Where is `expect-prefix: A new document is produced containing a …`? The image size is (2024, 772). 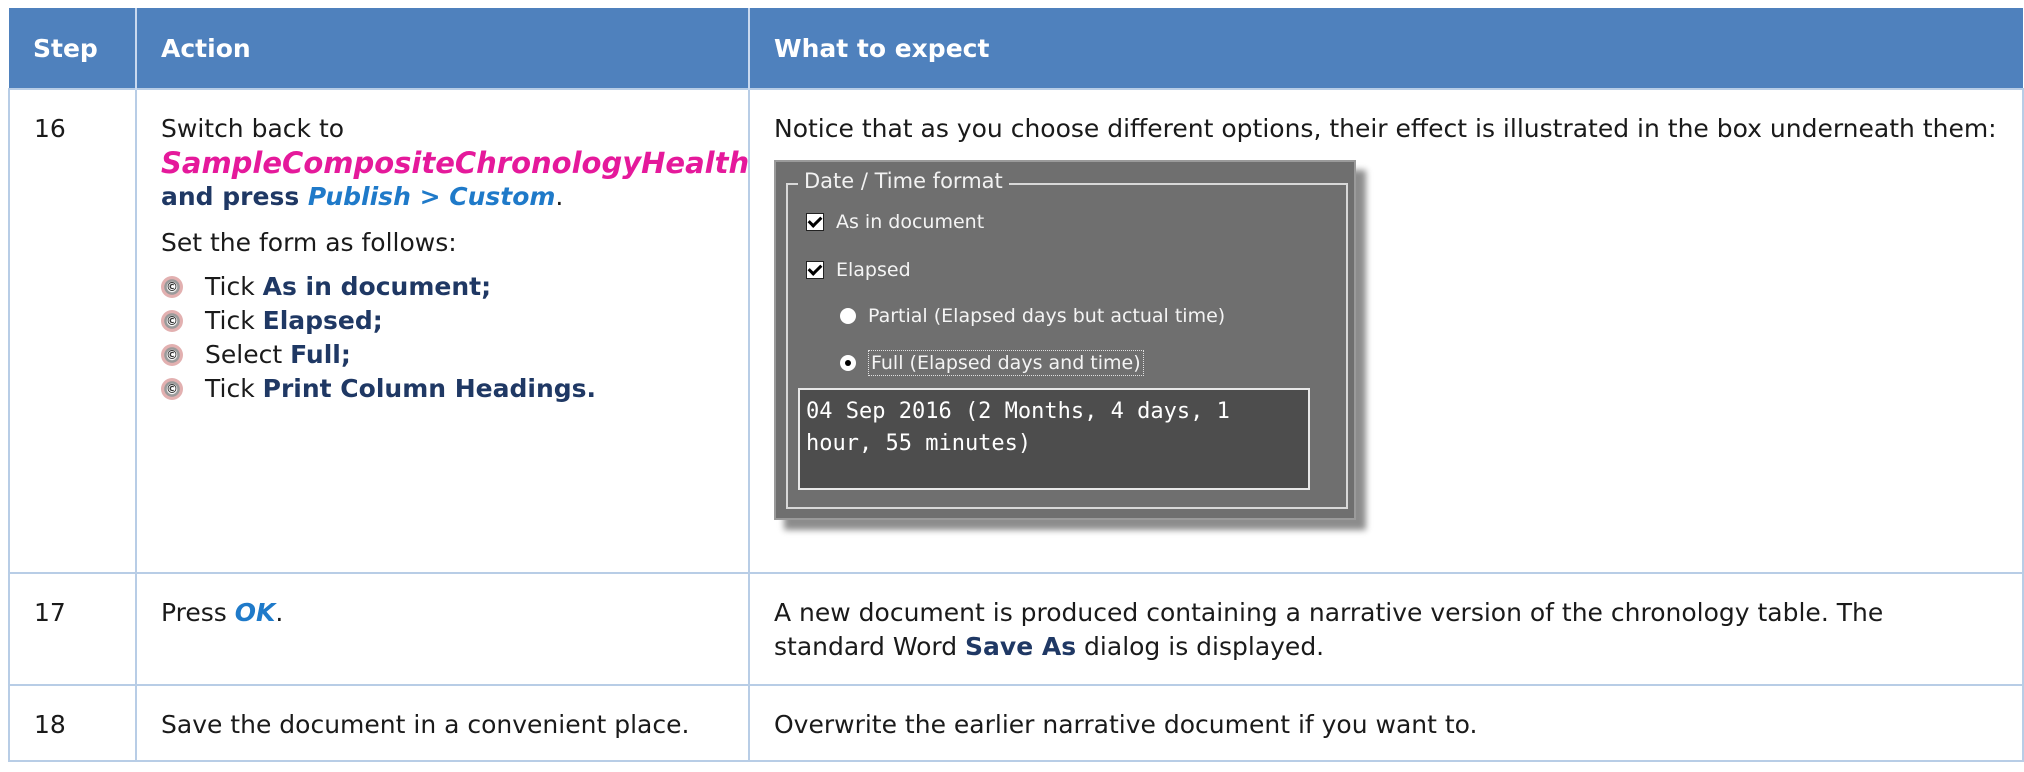
expect-prefix: A new document is produced containing a … is located at coordinates (1329, 629).